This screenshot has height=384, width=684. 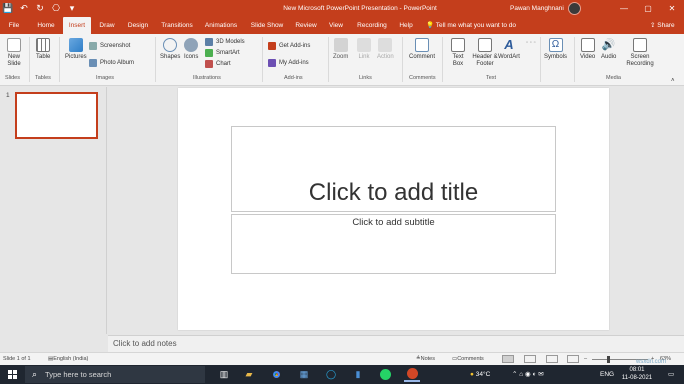 What do you see at coordinates (372, 25) in the screenshot?
I see `tab-recording: Recording` at bounding box center [372, 25].